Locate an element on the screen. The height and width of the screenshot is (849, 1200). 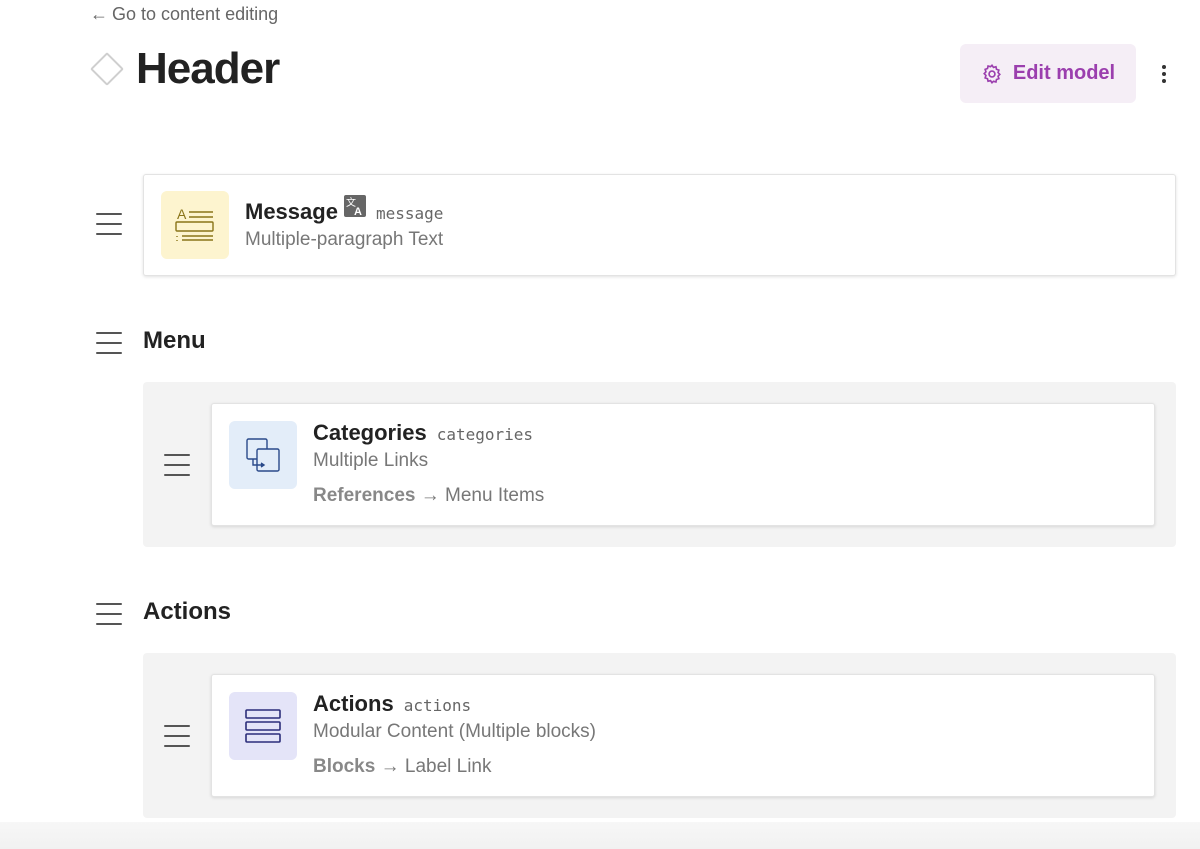
blocks-label: Blocks is located at coordinates (344, 766).